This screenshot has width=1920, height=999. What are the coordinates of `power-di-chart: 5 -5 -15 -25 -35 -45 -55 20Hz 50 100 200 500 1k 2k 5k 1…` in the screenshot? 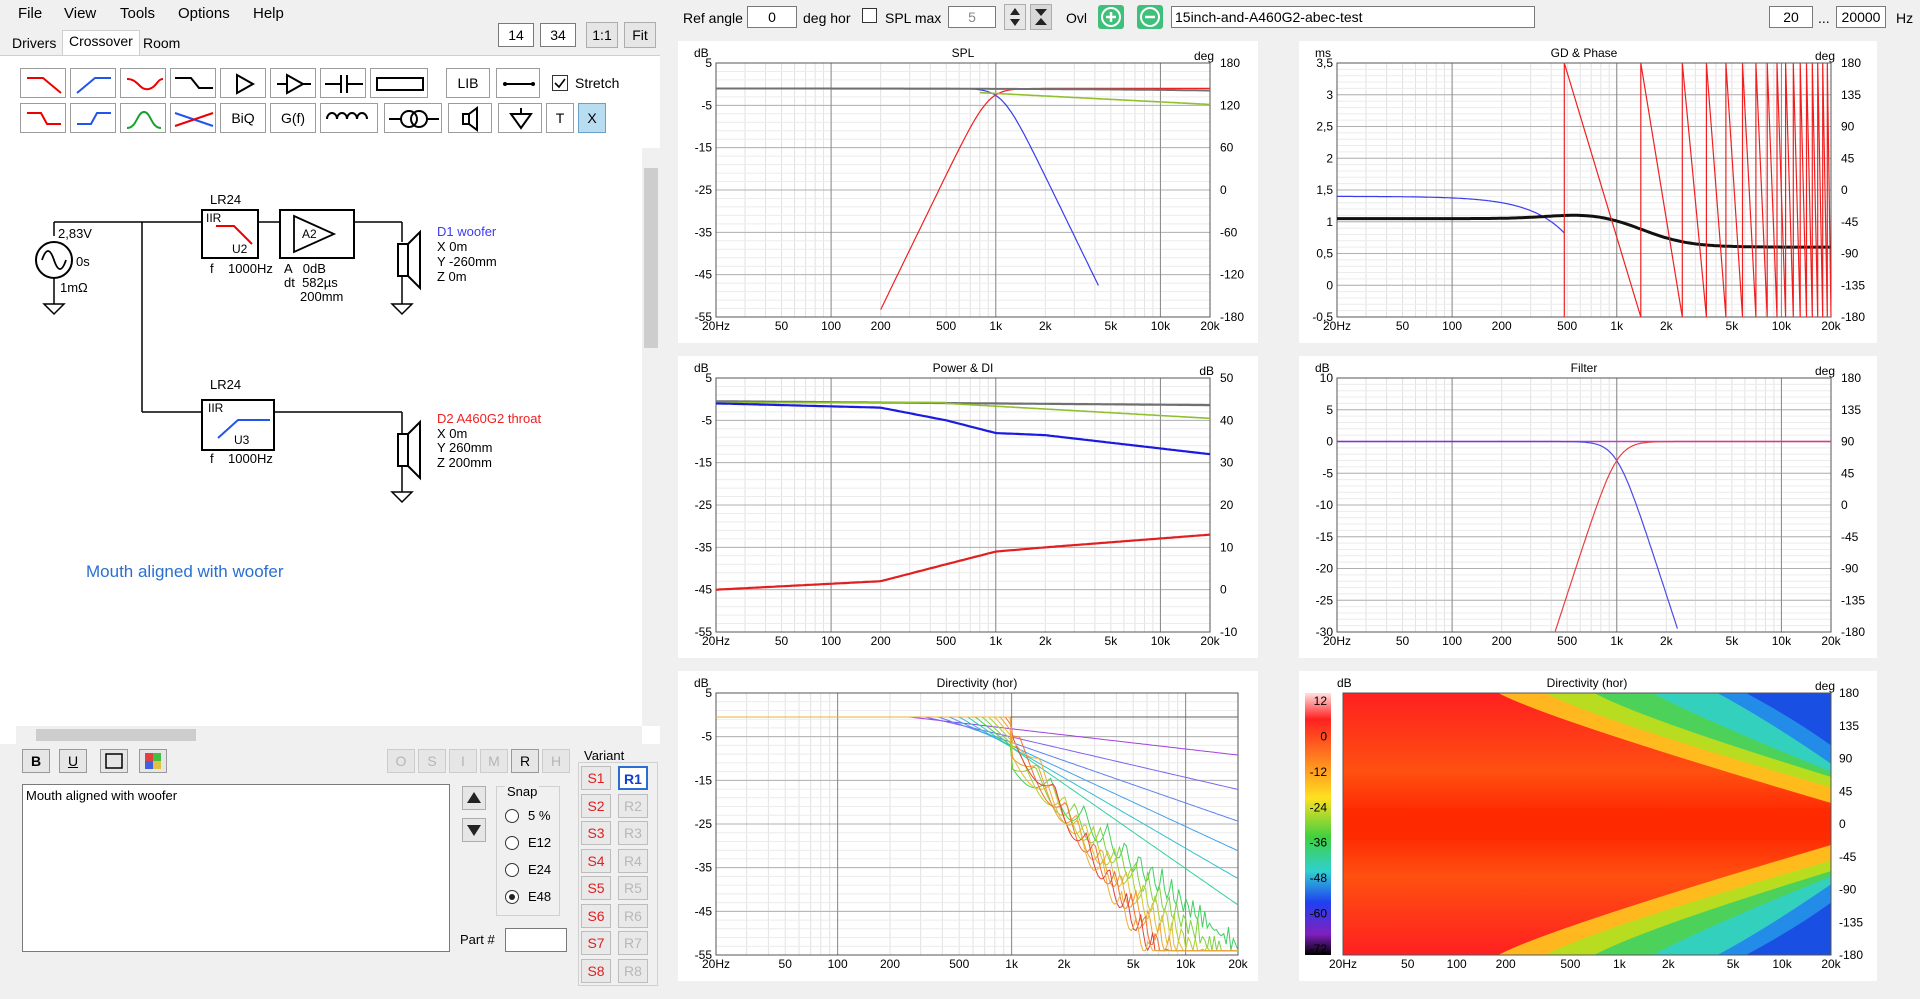 It's located at (968, 507).